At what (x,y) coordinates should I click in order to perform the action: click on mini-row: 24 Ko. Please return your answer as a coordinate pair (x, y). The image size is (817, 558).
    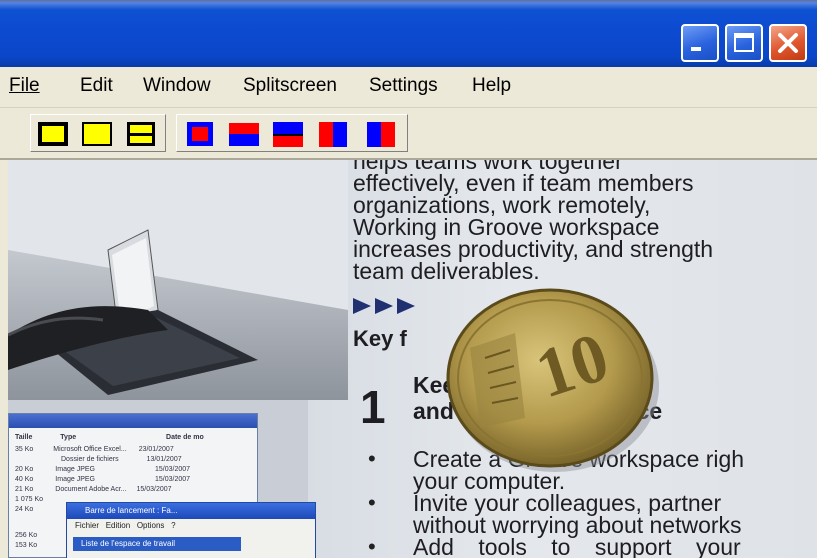
    Looking at the image, I should click on (24, 509).